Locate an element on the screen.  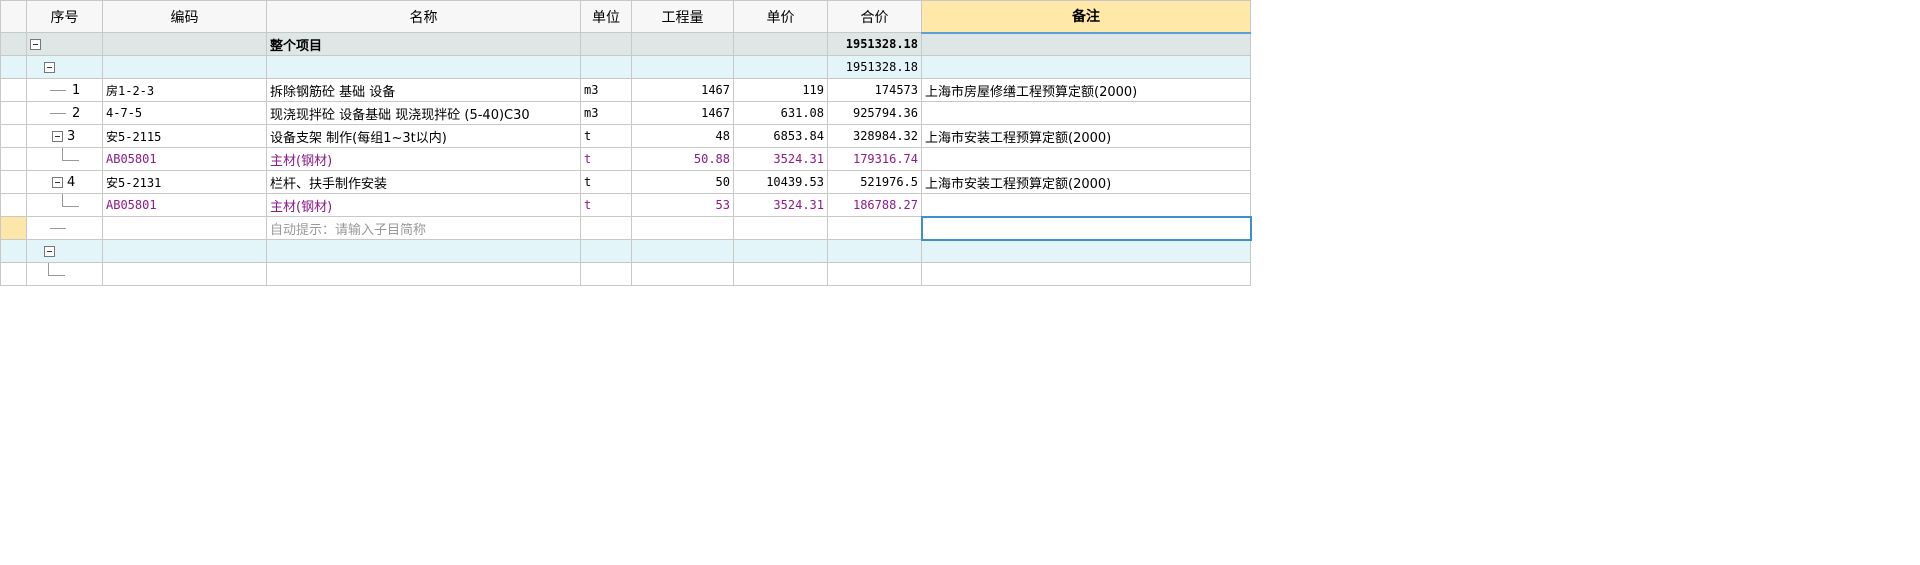
unit-price-cell: 631.08 is located at coordinates (780, 113).